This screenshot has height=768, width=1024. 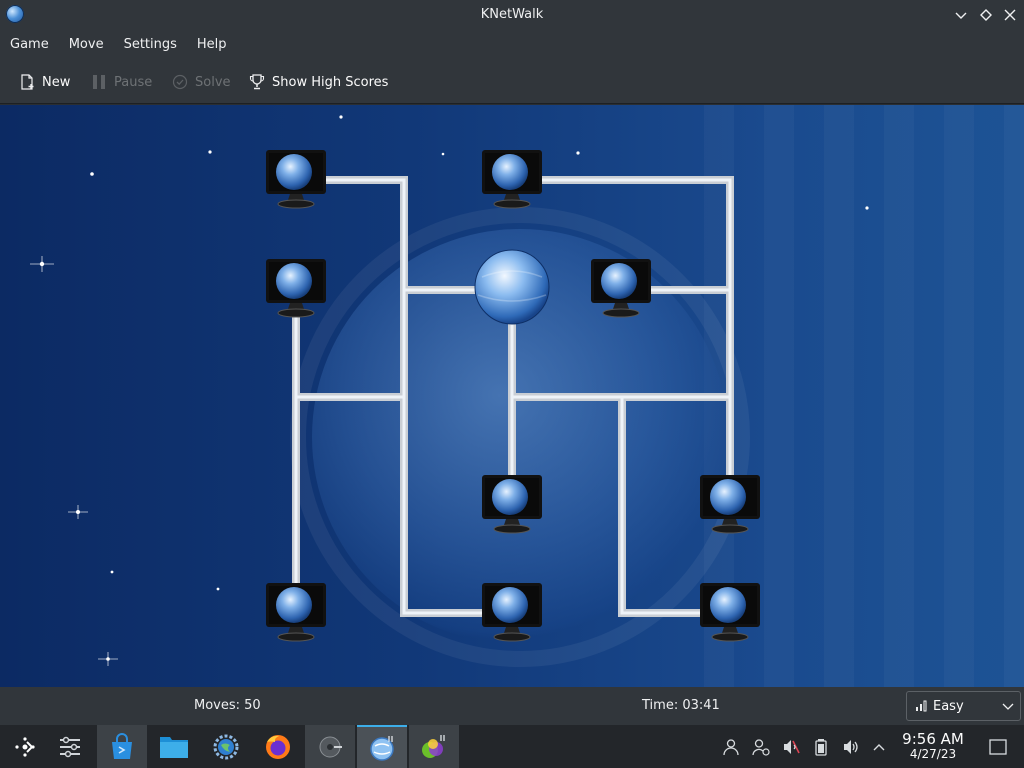 I want to click on time-counter: Time: 03:41, so click(x=681, y=705).